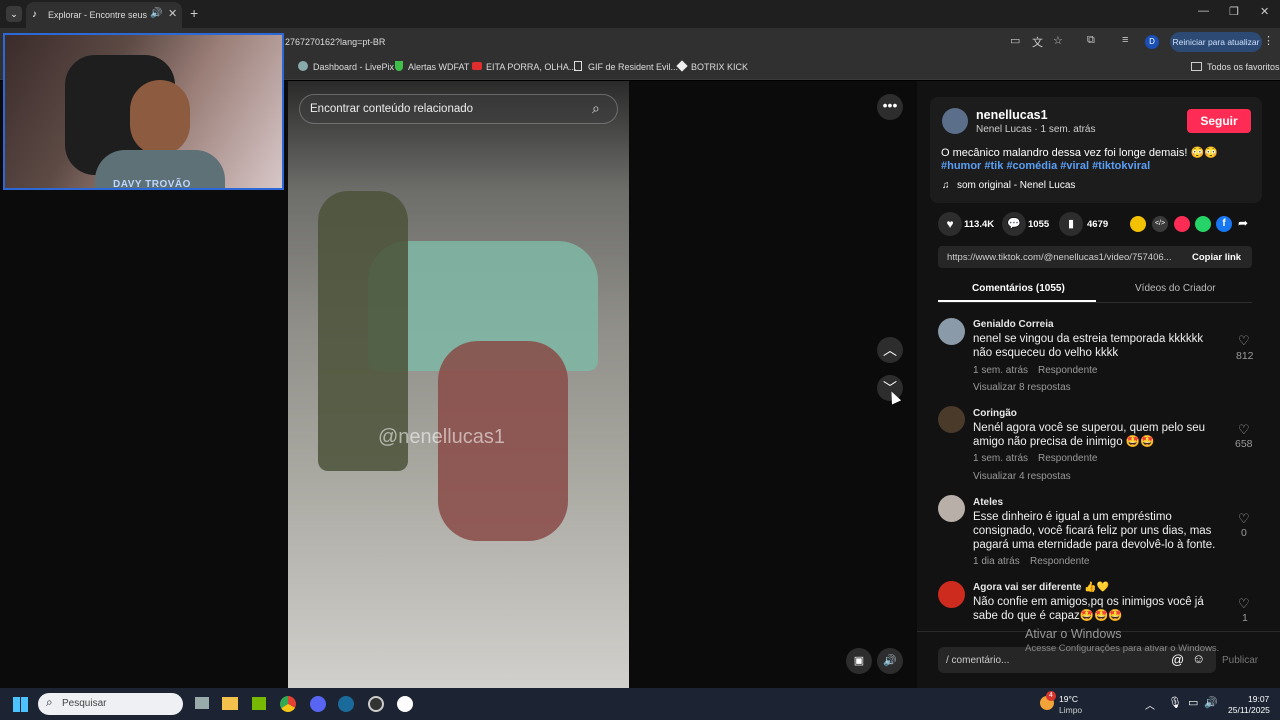  I want to click on follow-button: Seguir, so click(1219, 121).